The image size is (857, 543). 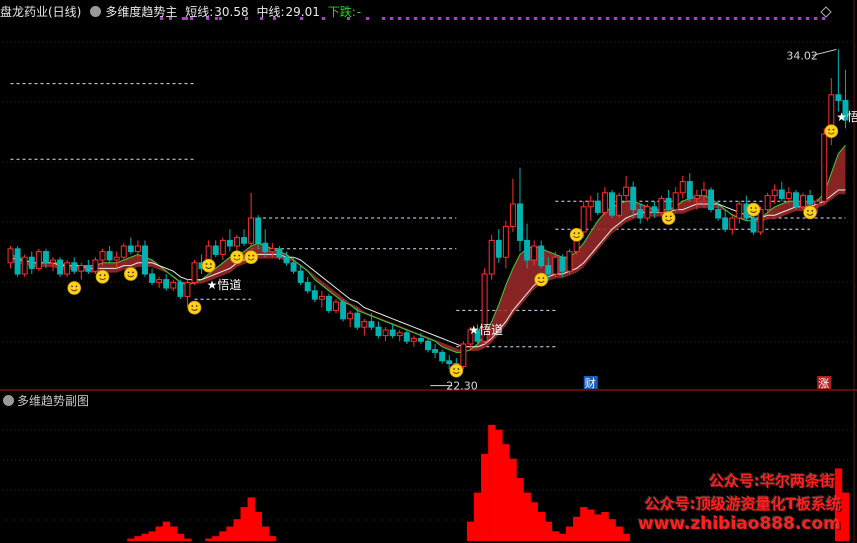 I want to click on sub-panel-title: 多维趋势副图, so click(x=53, y=401).